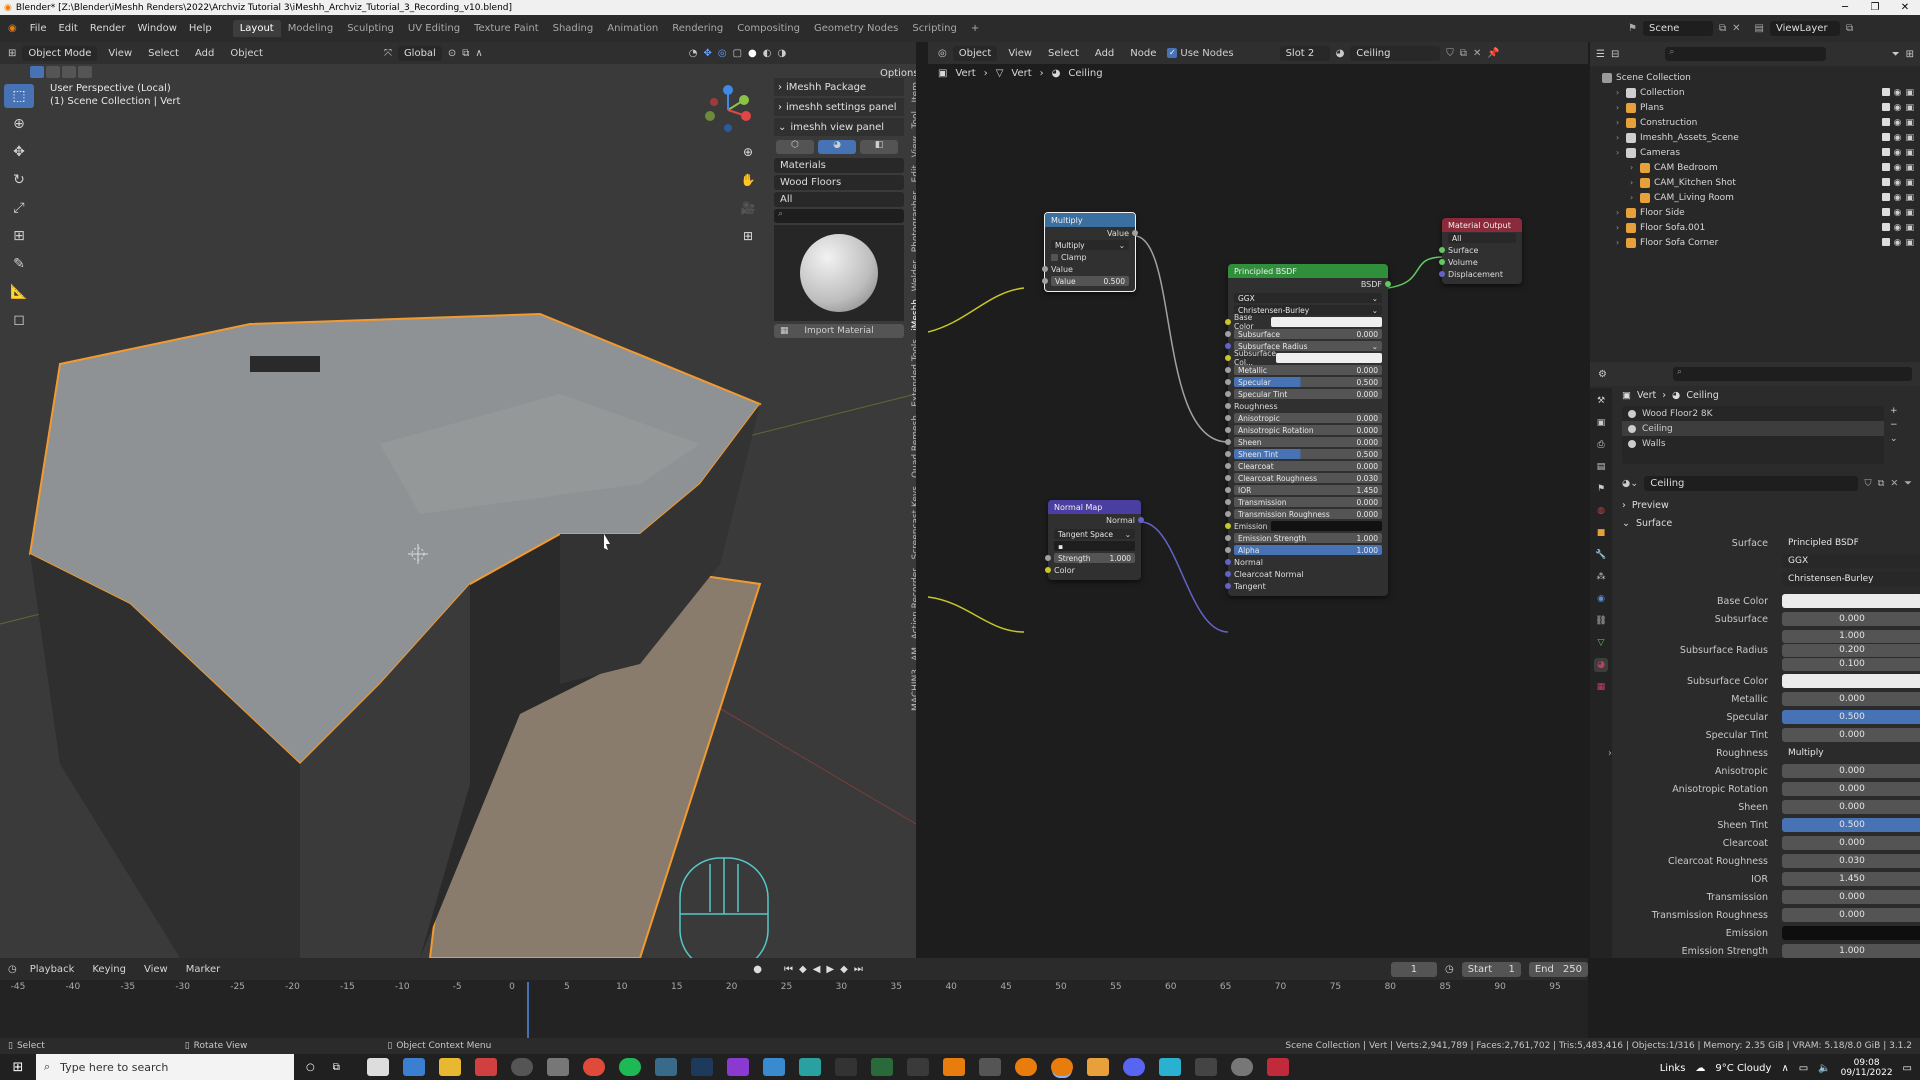  I want to click on preview-panel-header: › Preview, so click(1767, 505).